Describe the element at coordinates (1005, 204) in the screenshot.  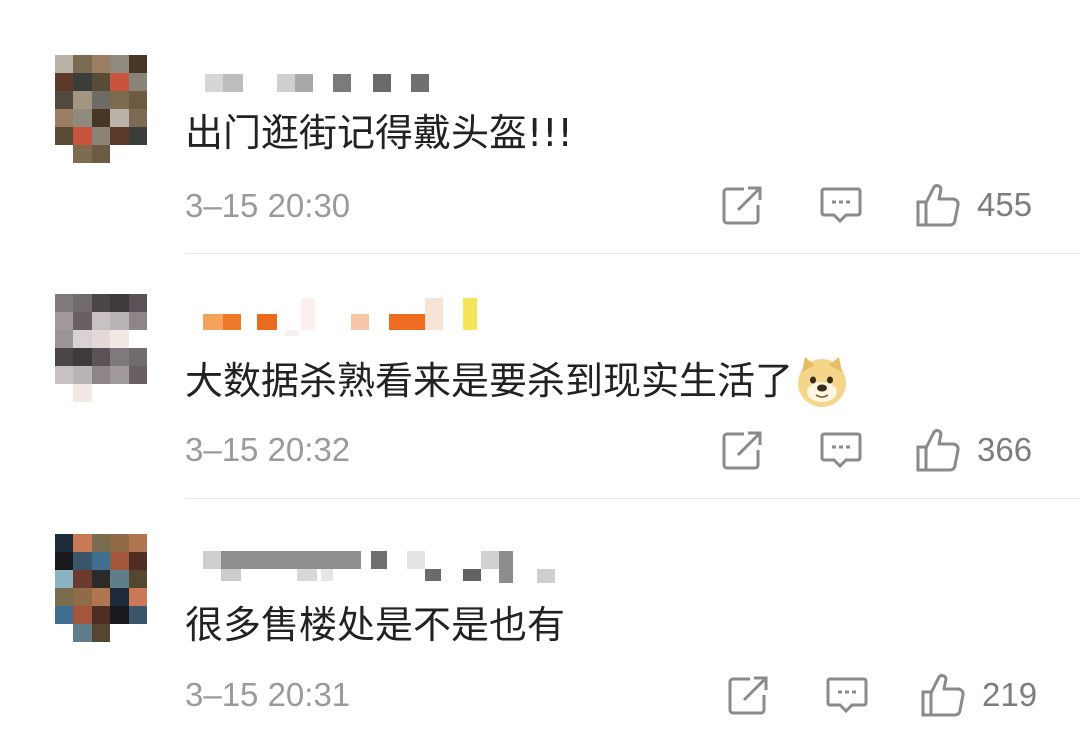
I see `like-count: 455` at that location.